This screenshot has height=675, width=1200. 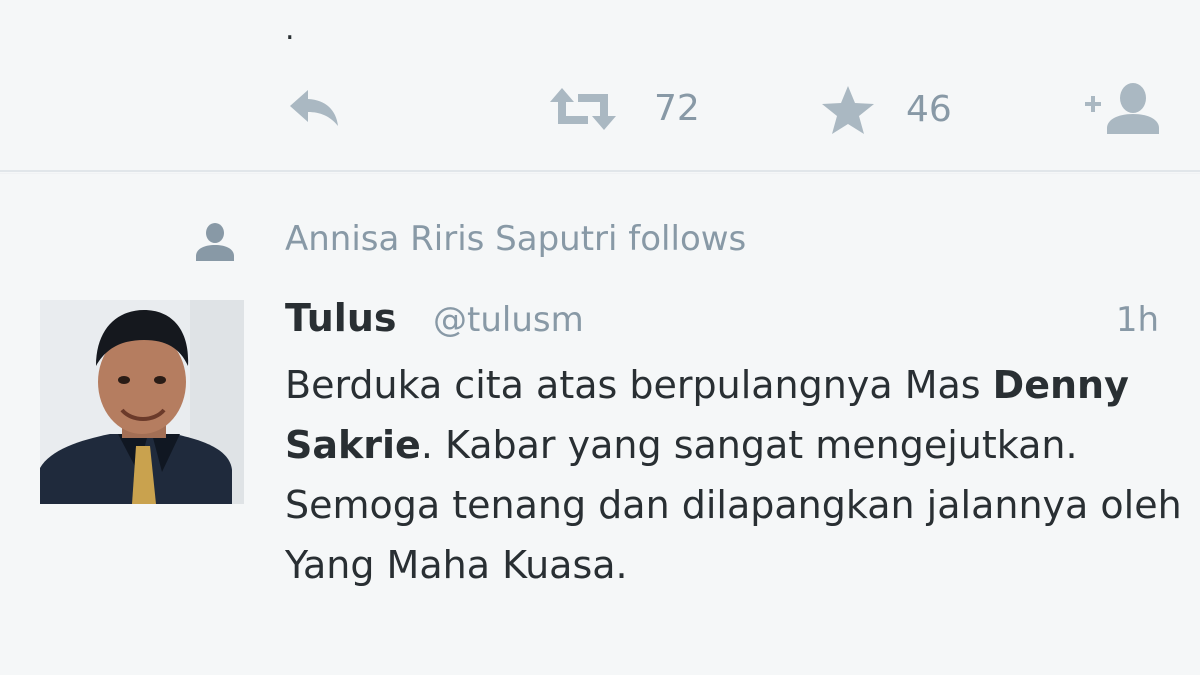 What do you see at coordinates (215, 243) in the screenshot?
I see `person-icon` at bounding box center [215, 243].